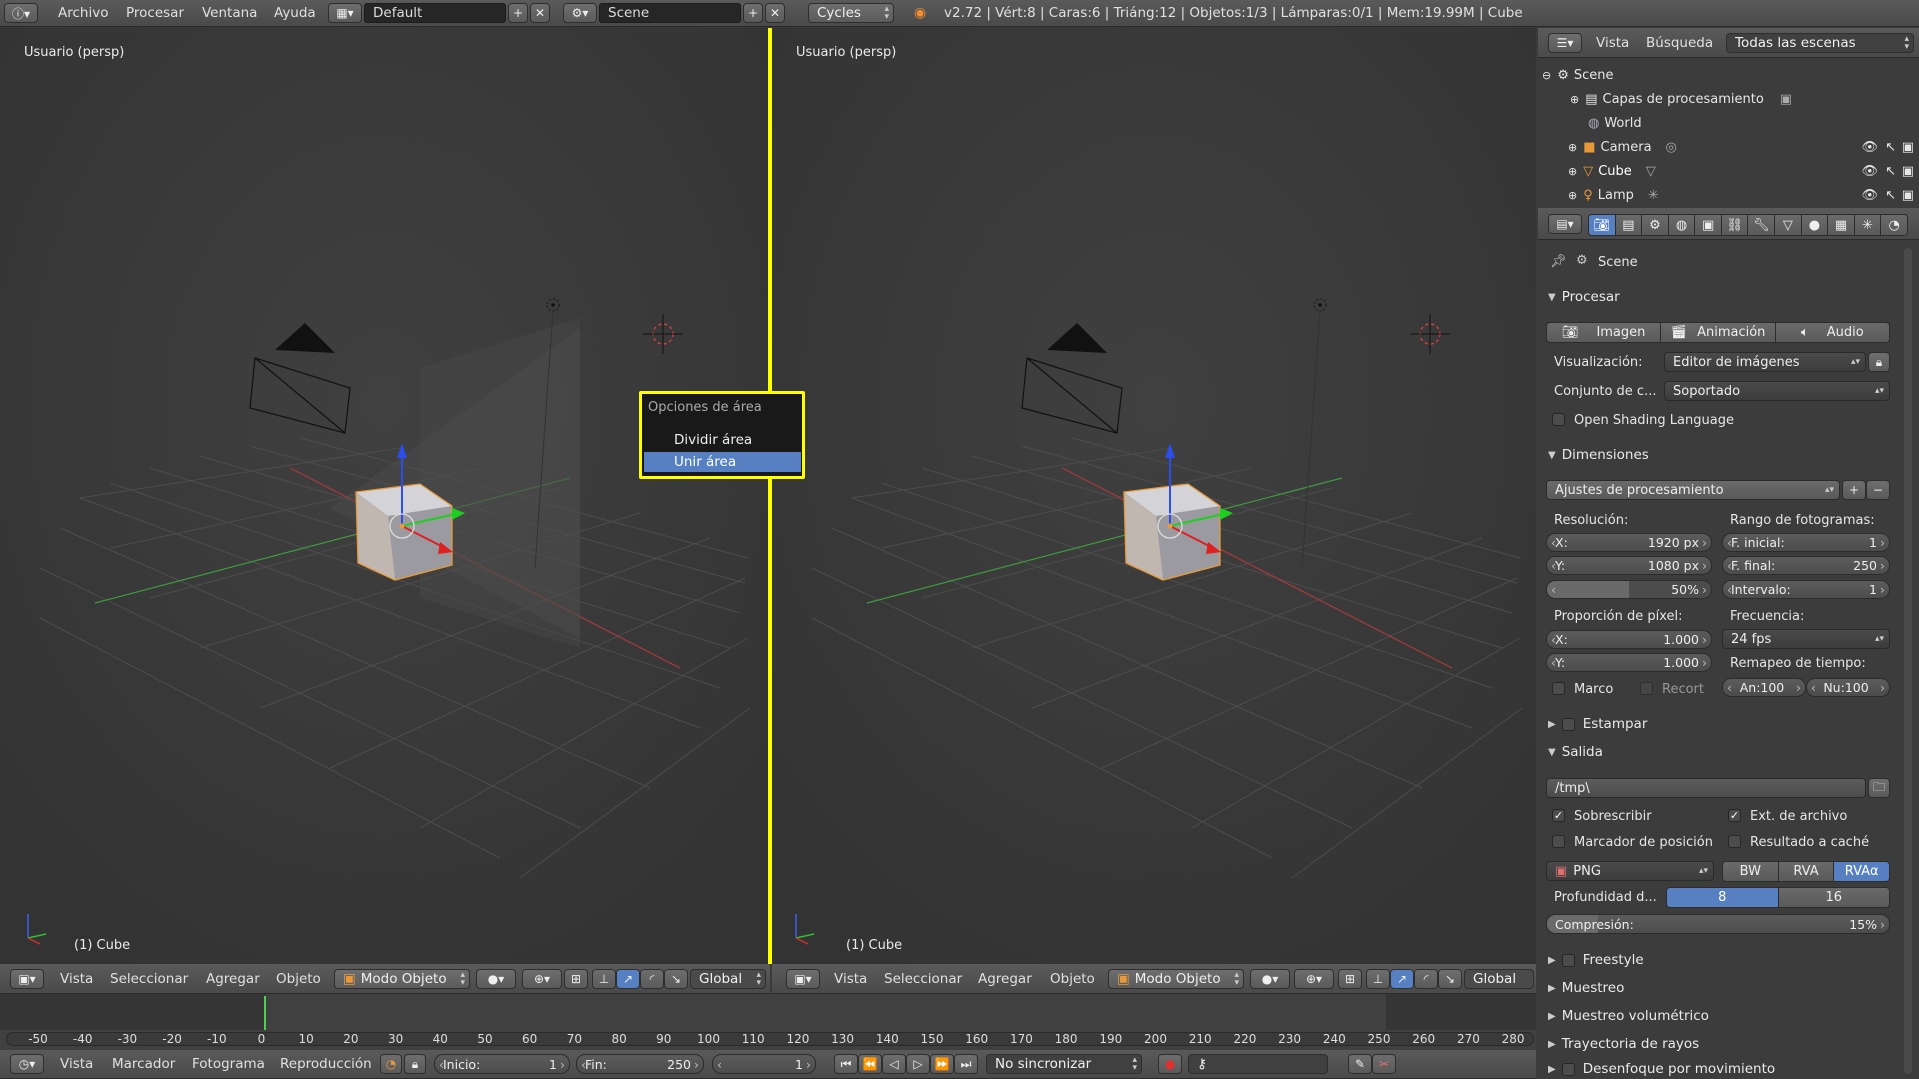  Describe the element at coordinates (1558, 261) in the screenshot. I see `pin-icon: 📌︎` at that location.